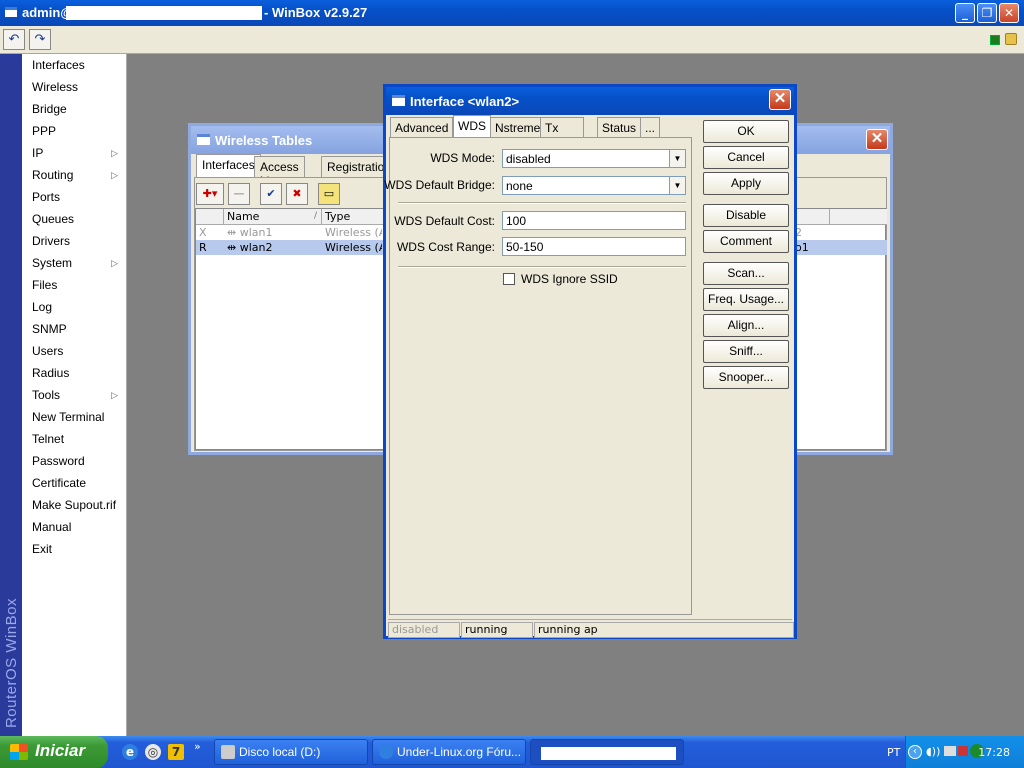 This screenshot has width=1024, height=768. Describe the element at coordinates (74, 373) in the screenshot. I see `sidebar-item-radius: Radius` at that location.